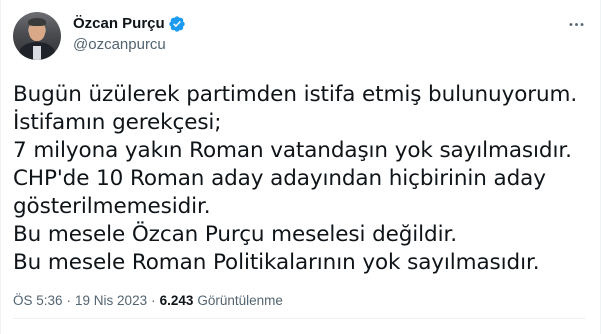  I want to click on divider, so click(299, 318).